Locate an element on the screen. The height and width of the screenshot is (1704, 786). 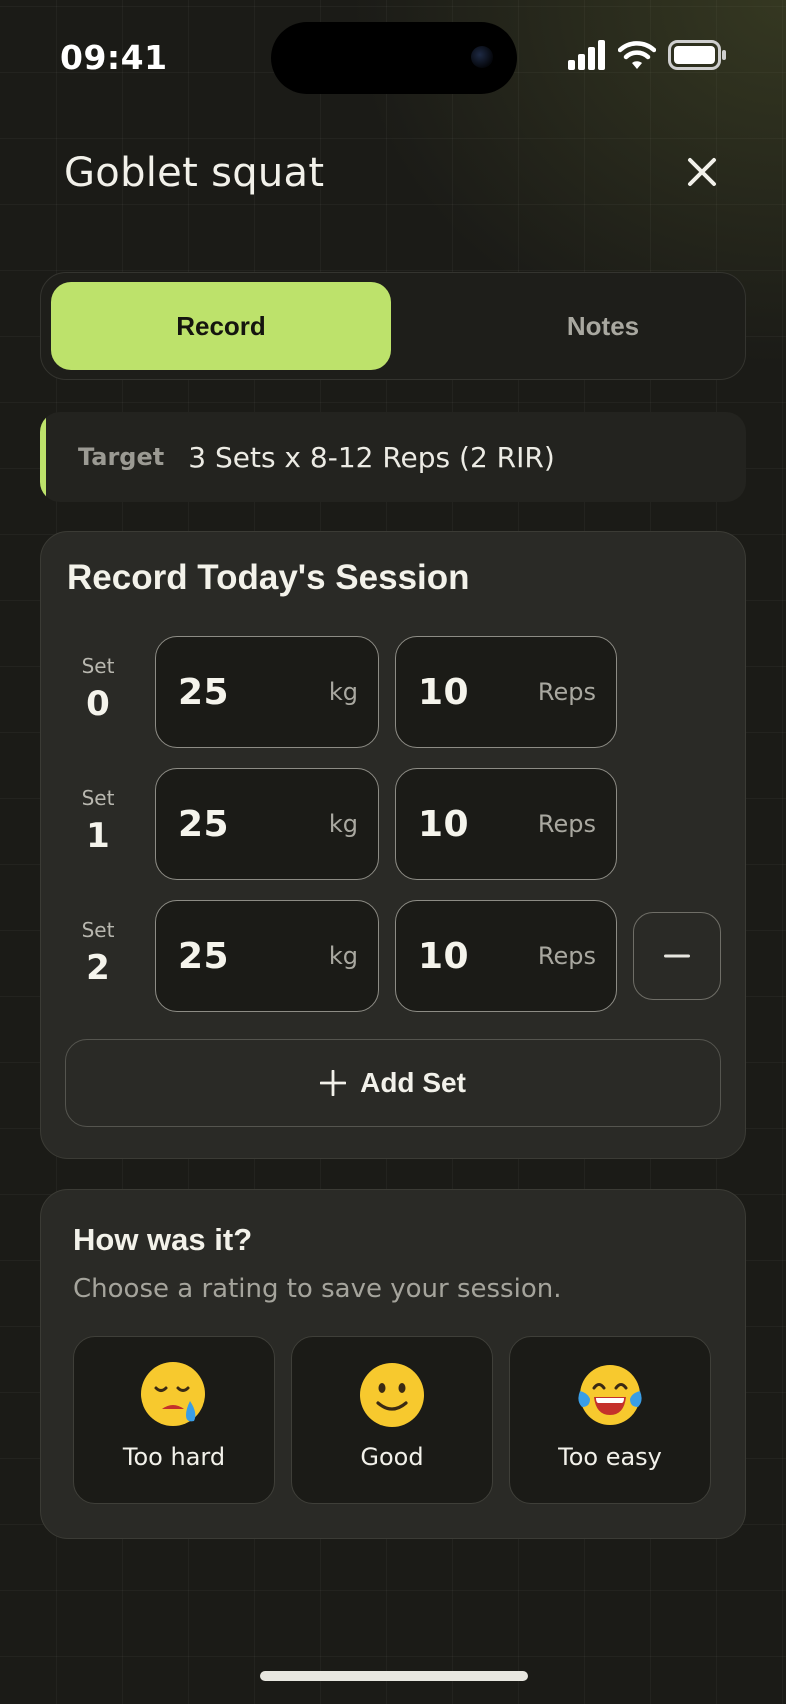
set-number: 0 is located at coordinates (98, 704).